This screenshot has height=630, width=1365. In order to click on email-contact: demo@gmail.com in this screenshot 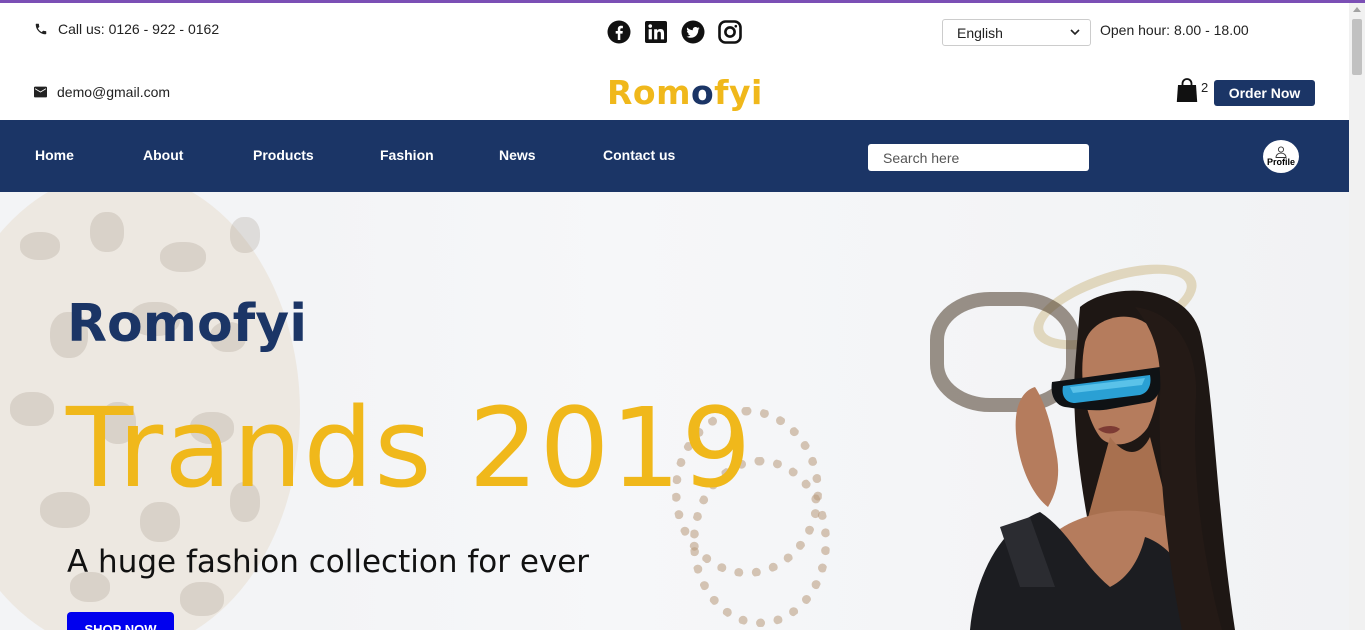, I will do `click(102, 92)`.